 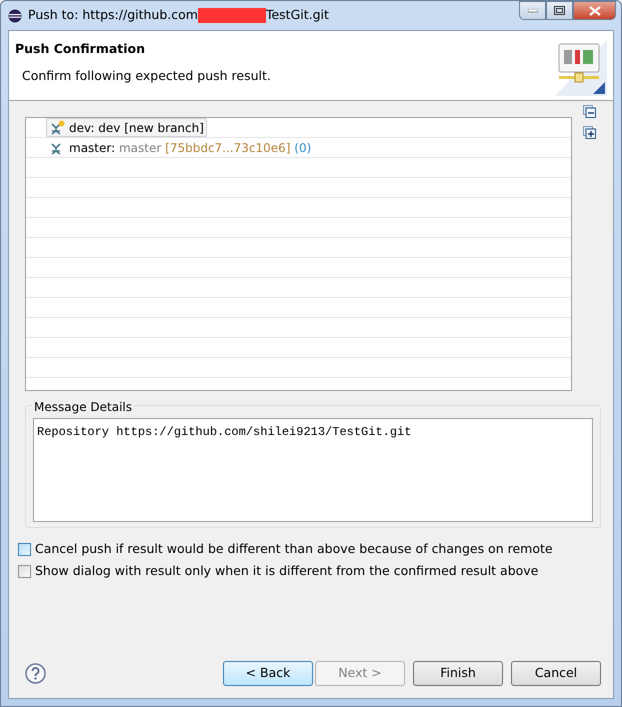 I want to click on maximize-icon, so click(x=559, y=10).